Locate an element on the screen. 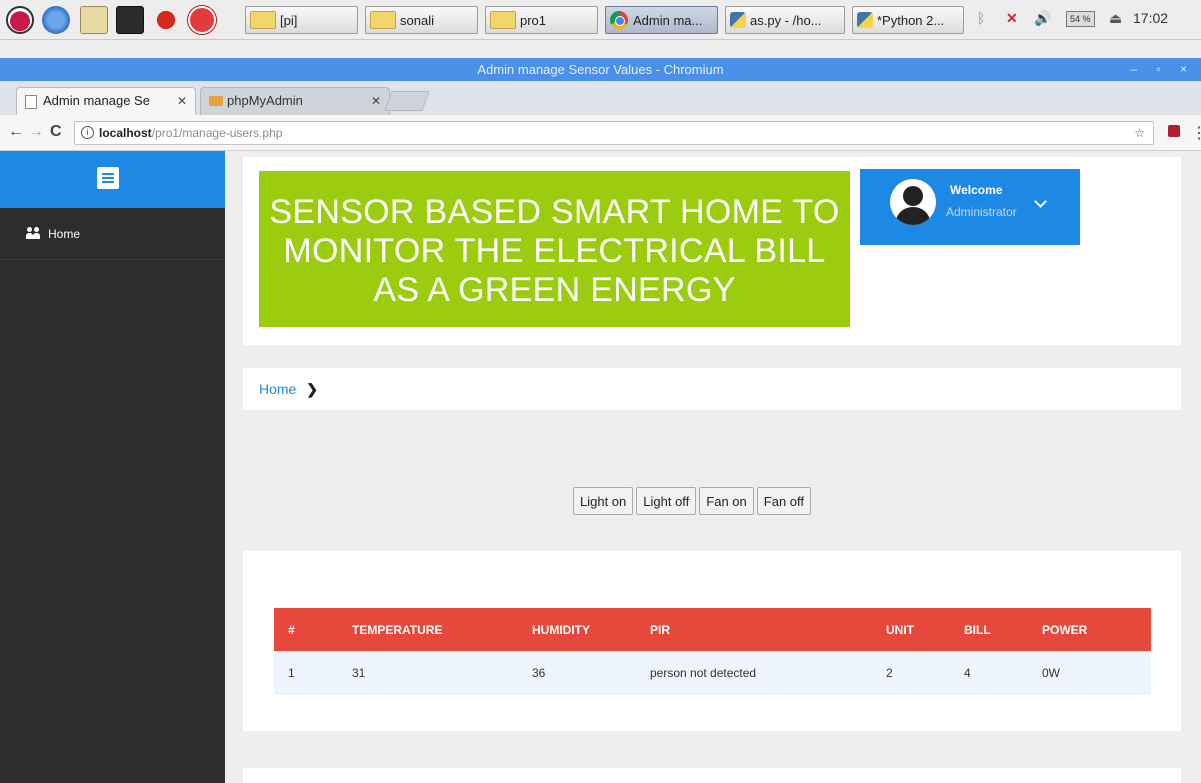 The image size is (1201, 783). info-icon: i is located at coordinates (87, 132).